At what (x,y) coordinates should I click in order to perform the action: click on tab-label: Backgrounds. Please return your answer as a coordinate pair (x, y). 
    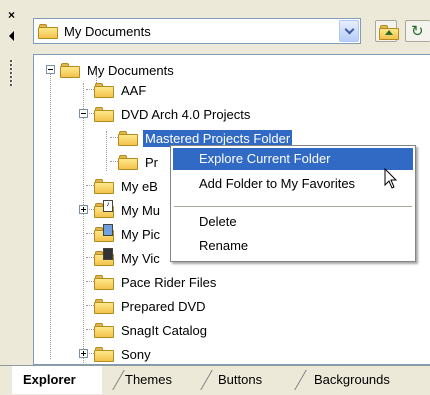
    Looking at the image, I should click on (352, 379).